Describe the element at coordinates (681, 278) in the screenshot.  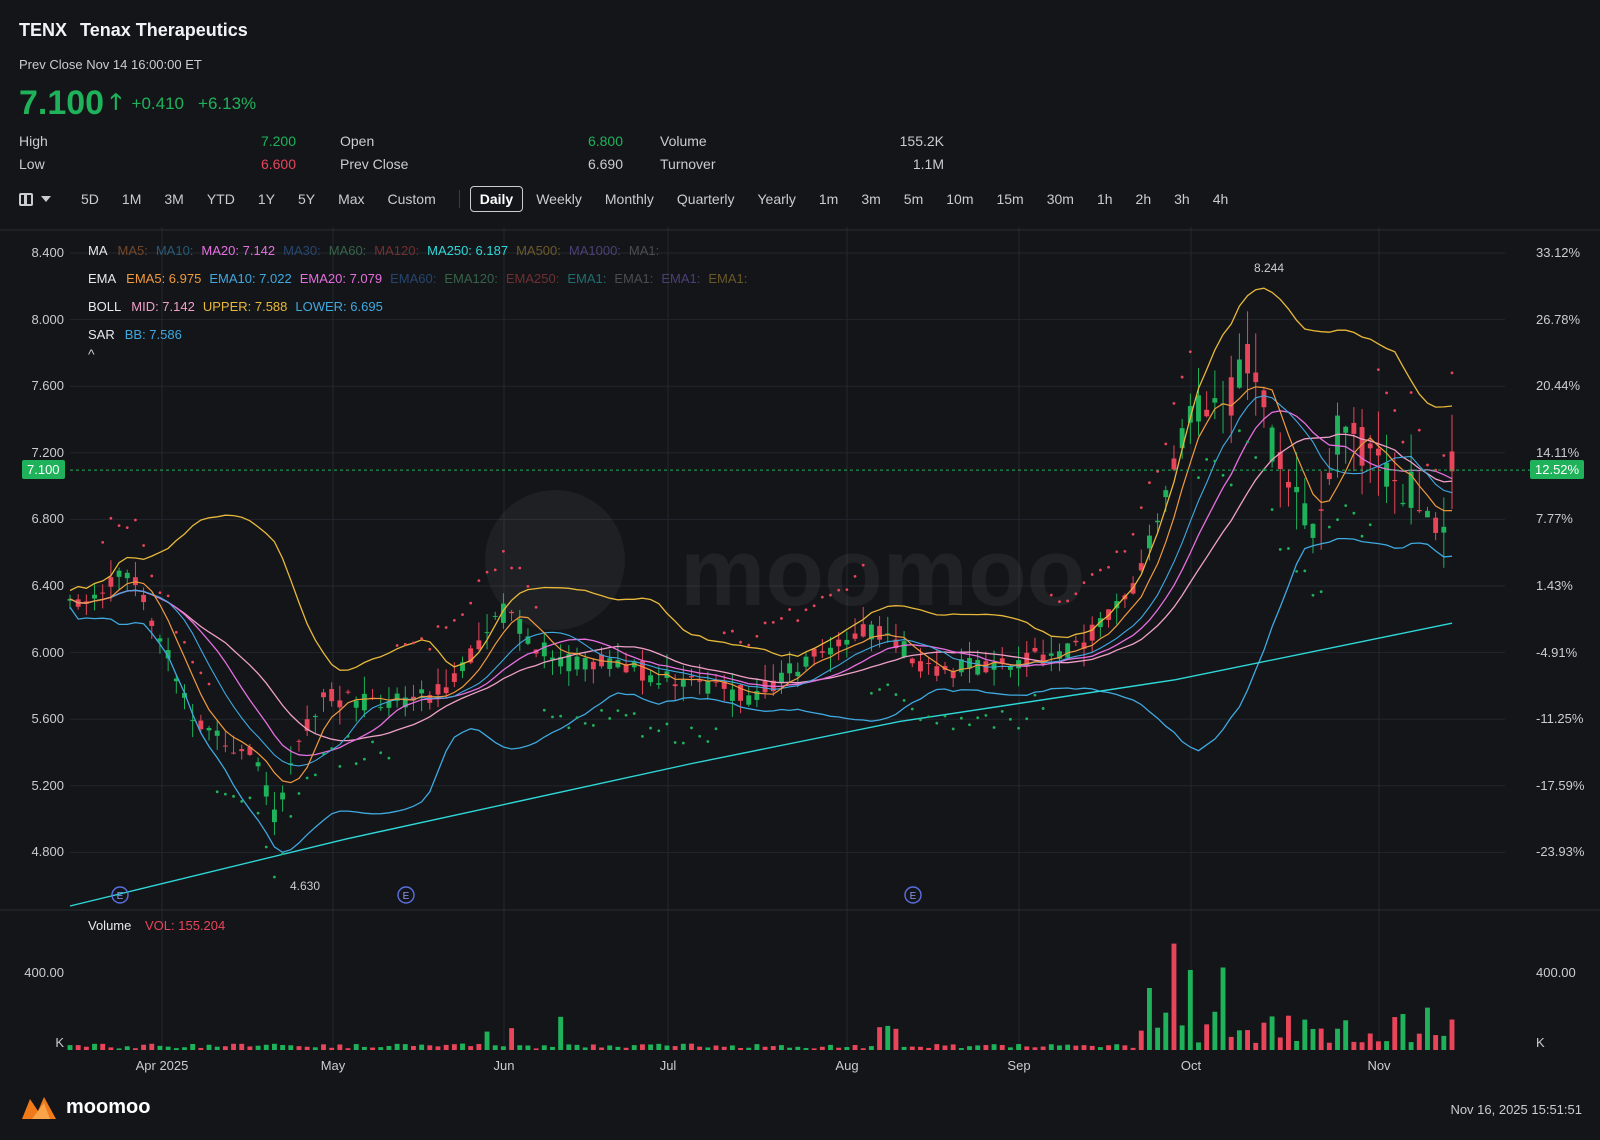
I see `ema-legend-item: EMA1:` at that location.